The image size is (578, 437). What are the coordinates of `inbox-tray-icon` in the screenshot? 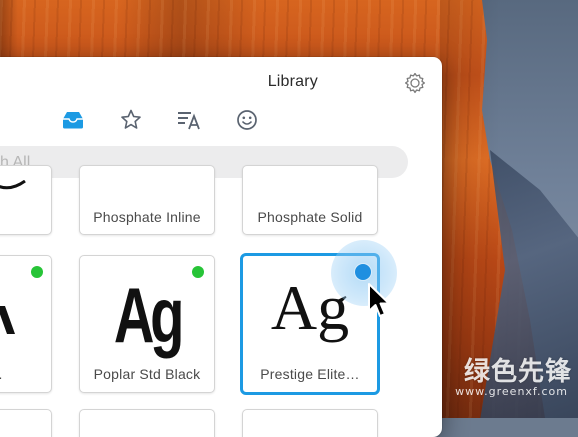 It's located at (73, 120).